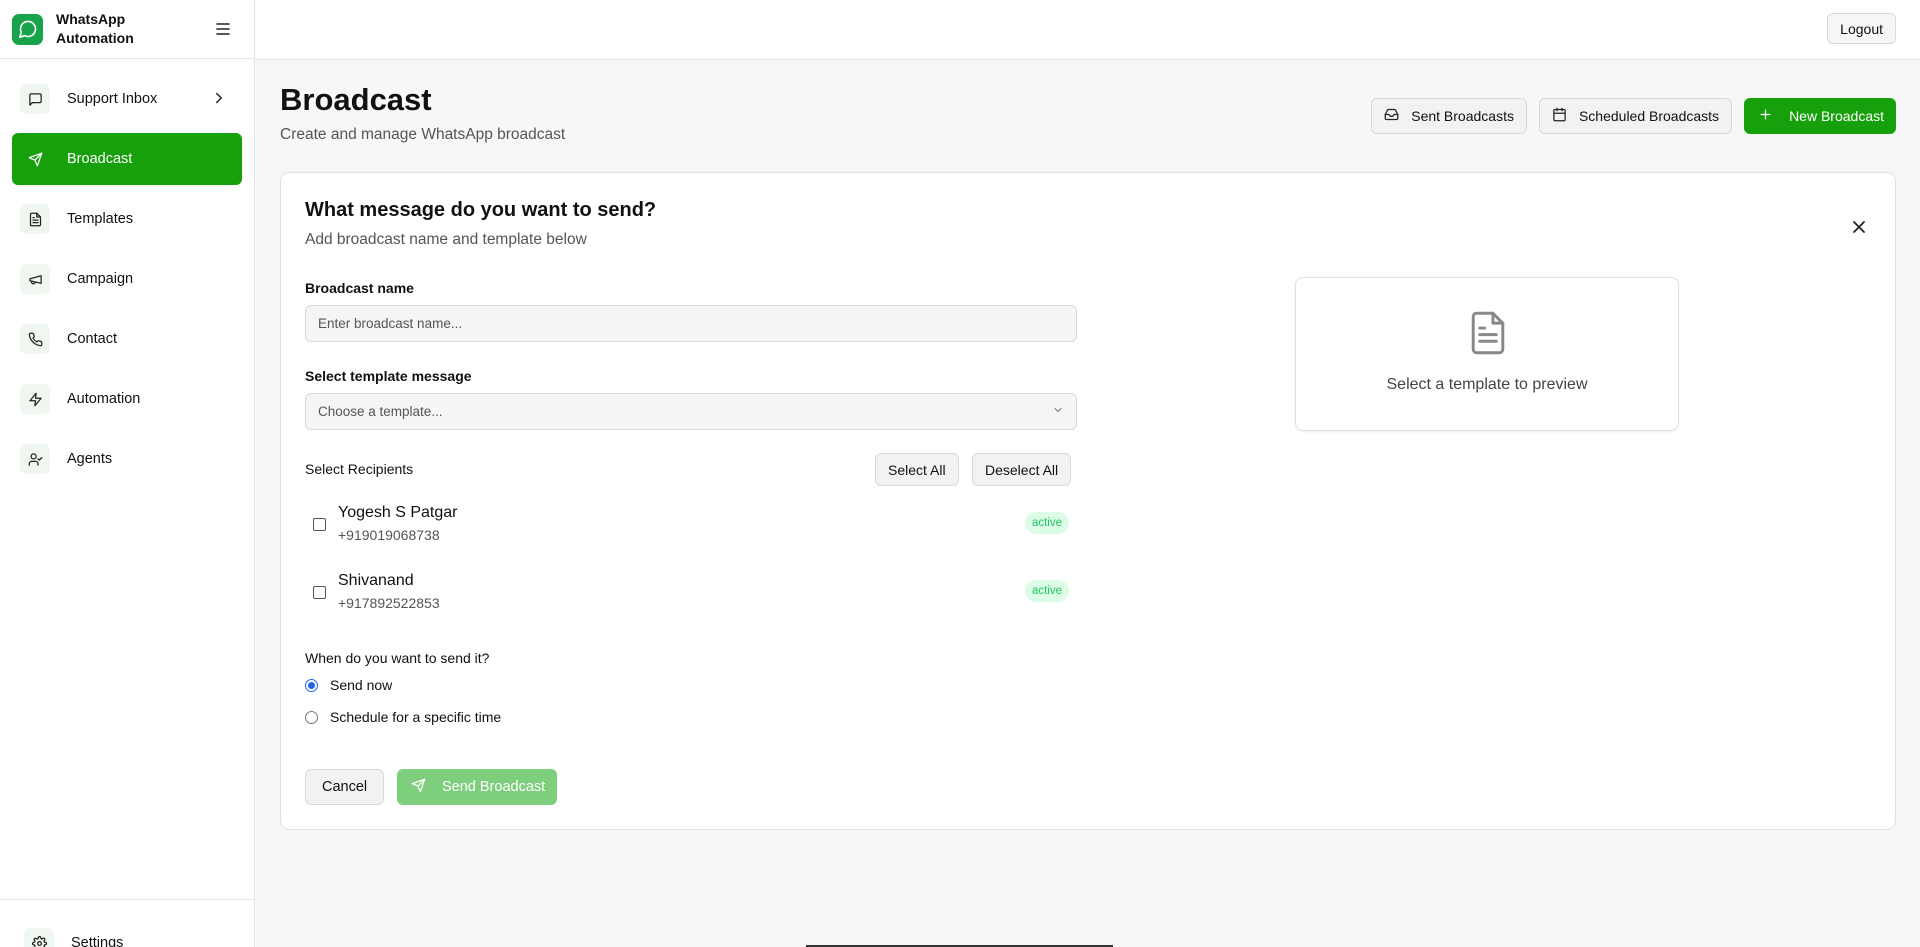 This screenshot has width=1920, height=947. I want to click on document-icon, so click(1488, 335).